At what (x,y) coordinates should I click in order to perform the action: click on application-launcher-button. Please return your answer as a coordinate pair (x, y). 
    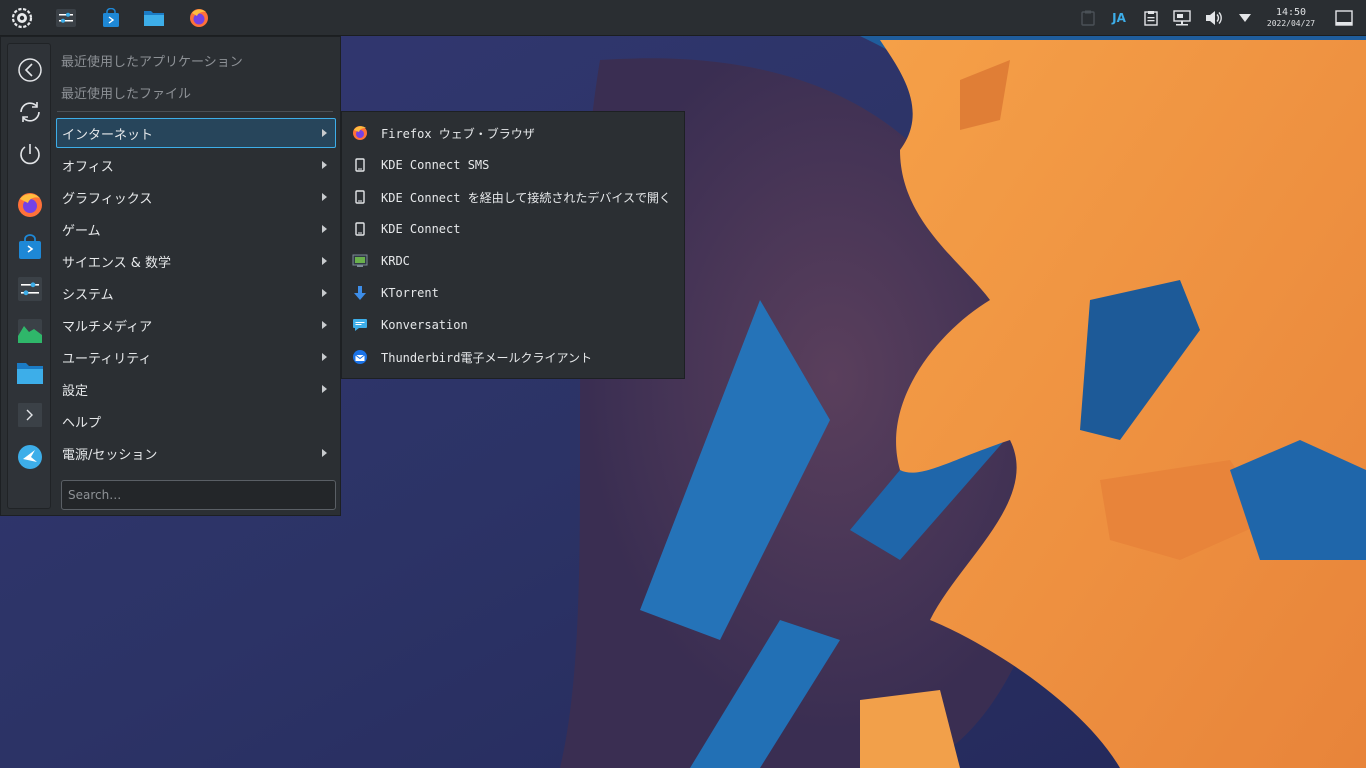
    Looking at the image, I should click on (22, 18).